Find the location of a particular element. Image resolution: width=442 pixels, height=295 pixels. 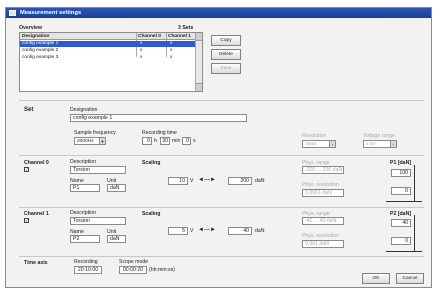

ch1-y-axis is located at coordinates (414, 233).